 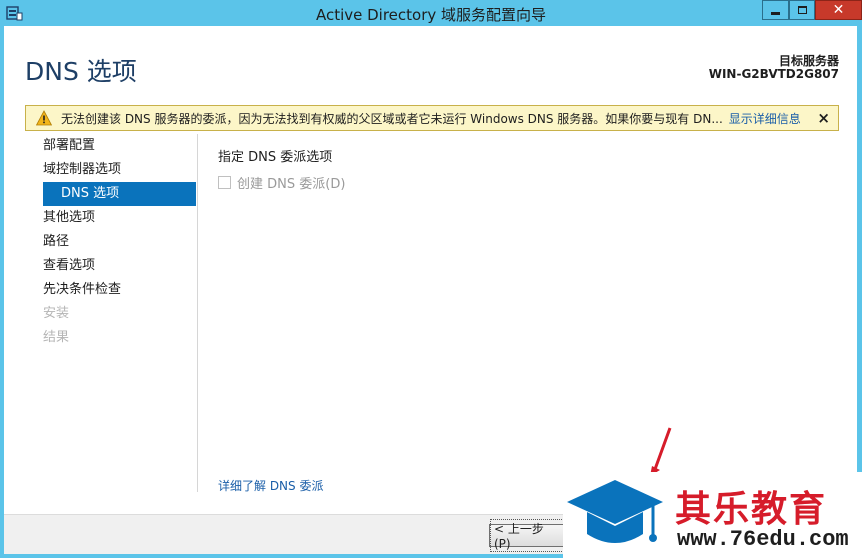 I want to click on watermark-brand: 其乐教育, so click(x=751, y=509).